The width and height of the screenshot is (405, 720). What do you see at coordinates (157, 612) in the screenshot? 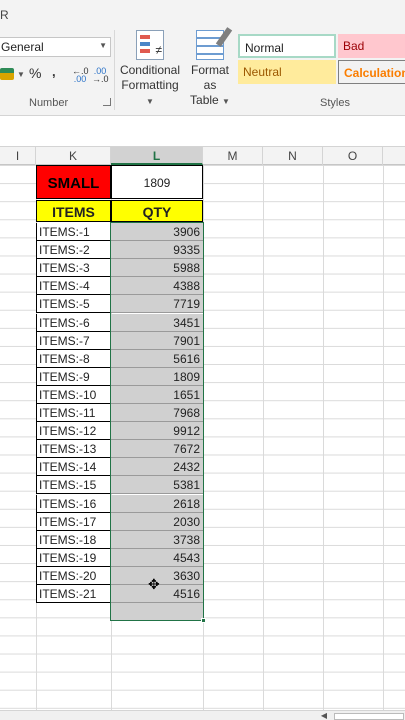
I see `item-qty-cell-empty` at bounding box center [157, 612].